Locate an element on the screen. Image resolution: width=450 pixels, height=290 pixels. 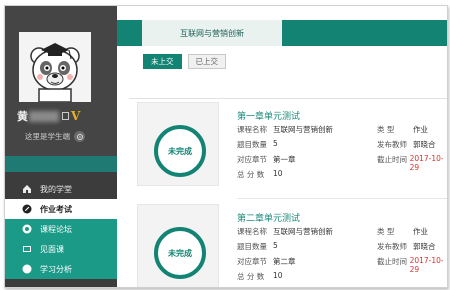
edit-signature-icon is located at coordinates (79, 136).